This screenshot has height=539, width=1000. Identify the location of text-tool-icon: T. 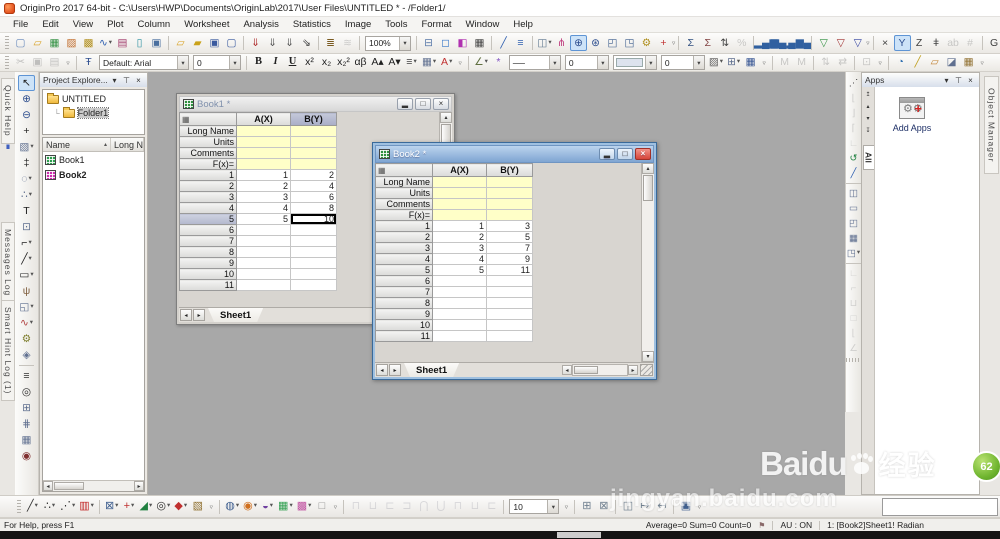
(26, 211).